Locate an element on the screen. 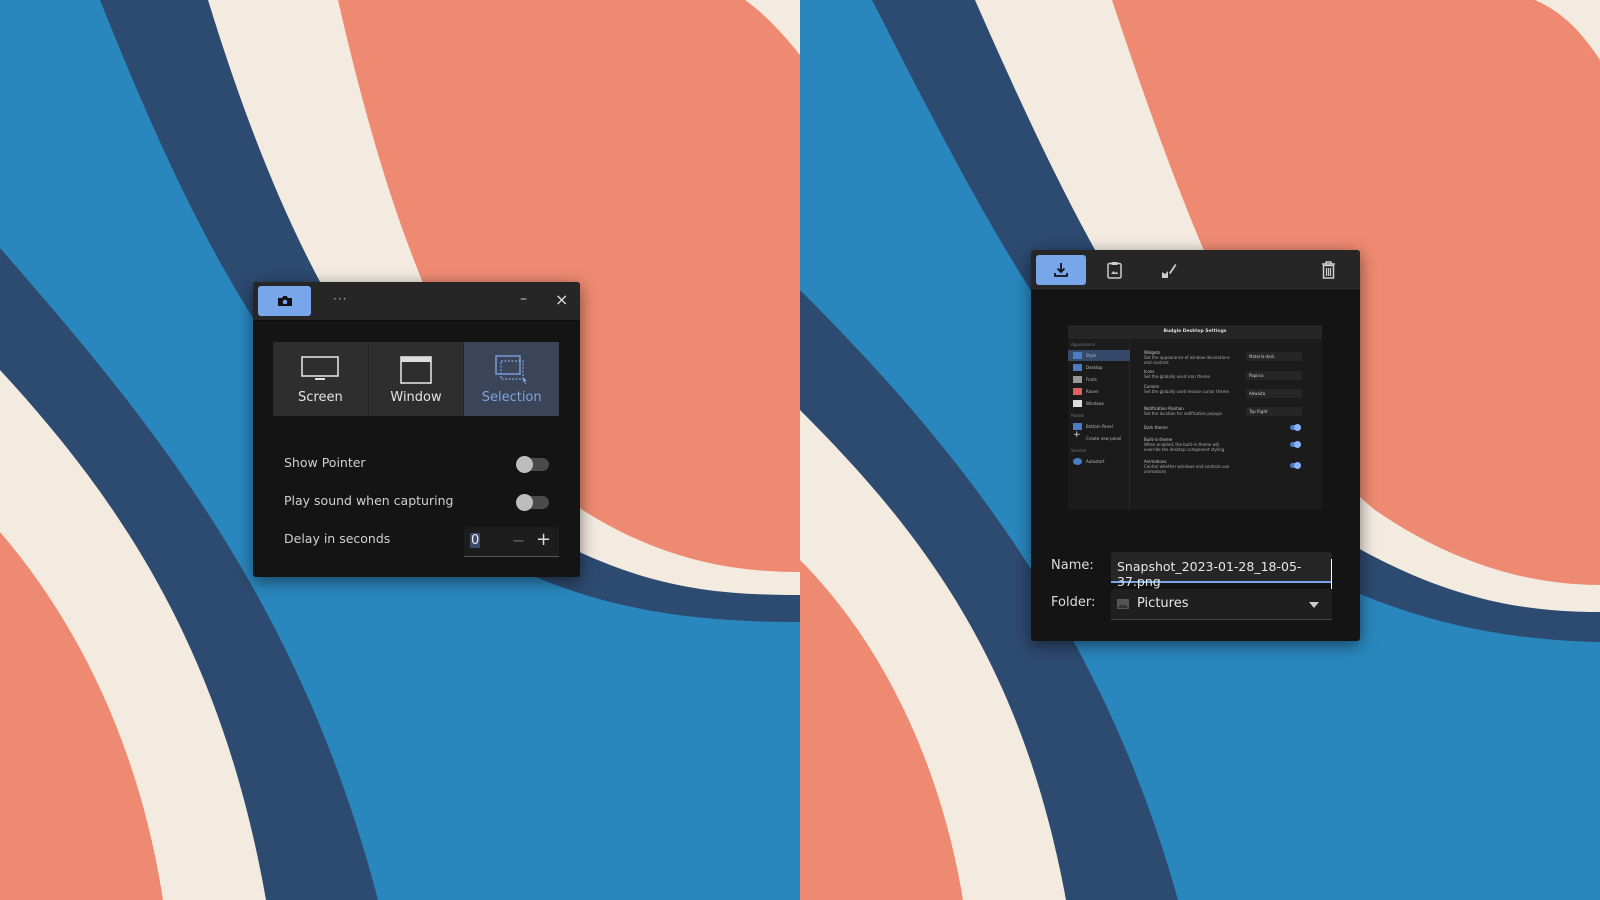 Image resolution: width=1600 pixels, height=900 pixels. delay-label: Delay in seconds is located at coordinates (337, 538).